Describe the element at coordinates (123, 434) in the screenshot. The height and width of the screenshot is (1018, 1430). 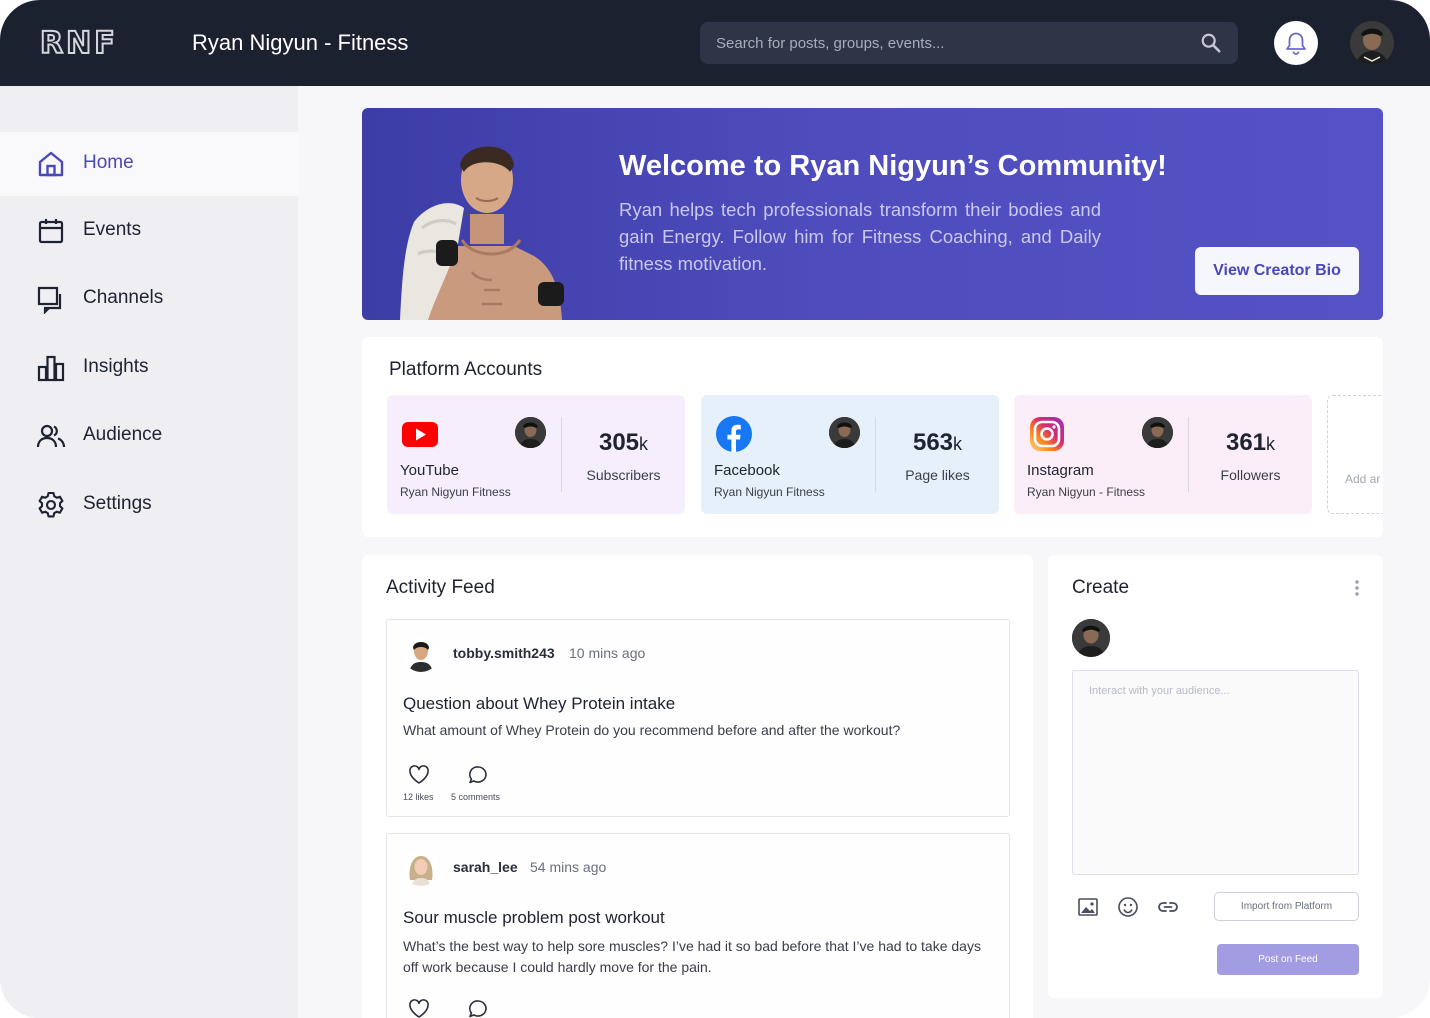
I see `sidebar-item-label: Audience` at that location.